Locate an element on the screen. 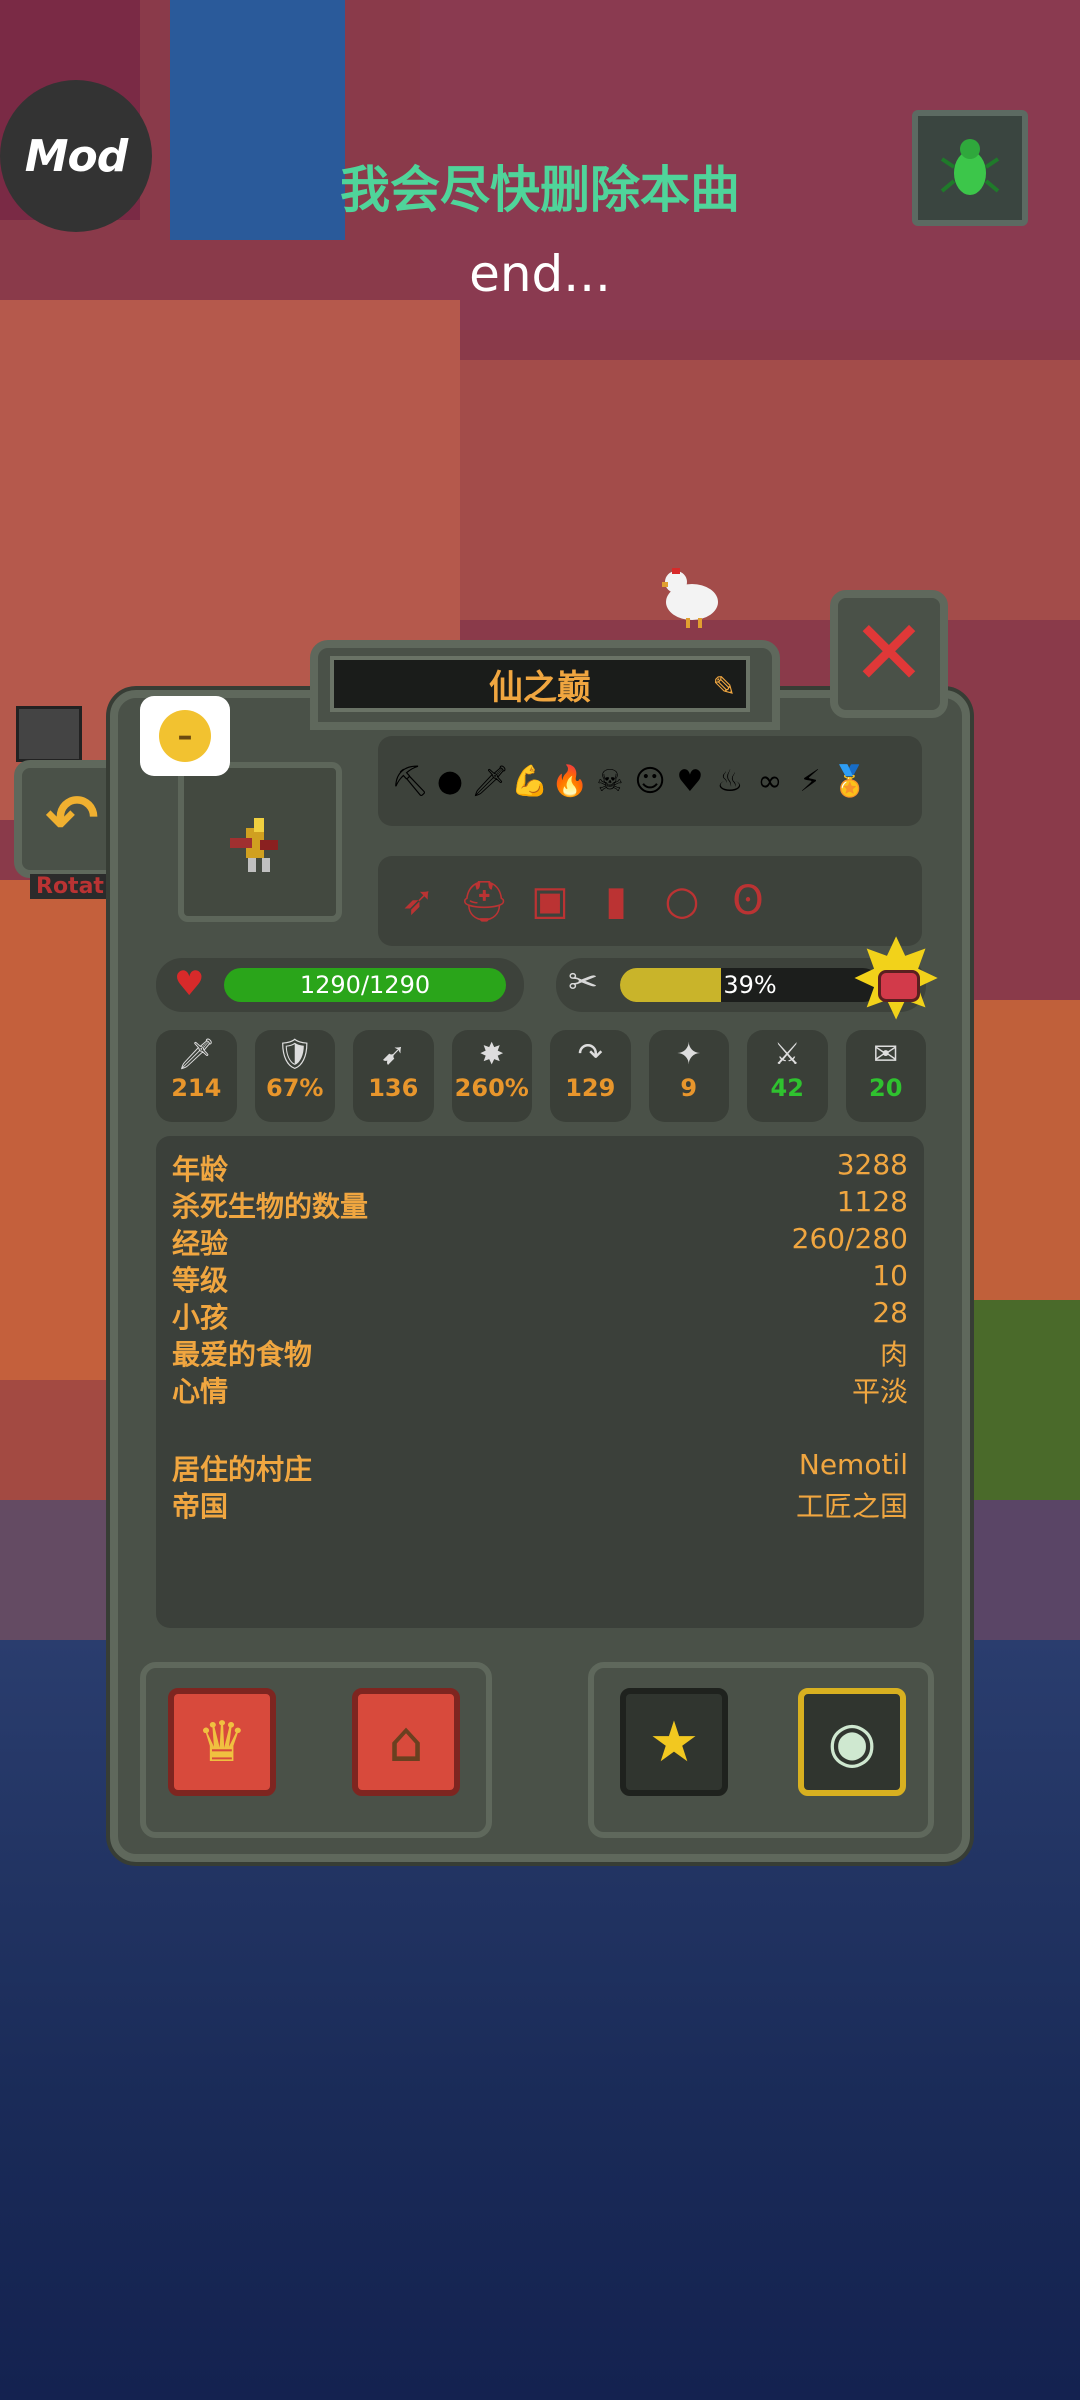  info-label: 杀死生物的数量 is located at coordinates (270, 1206).